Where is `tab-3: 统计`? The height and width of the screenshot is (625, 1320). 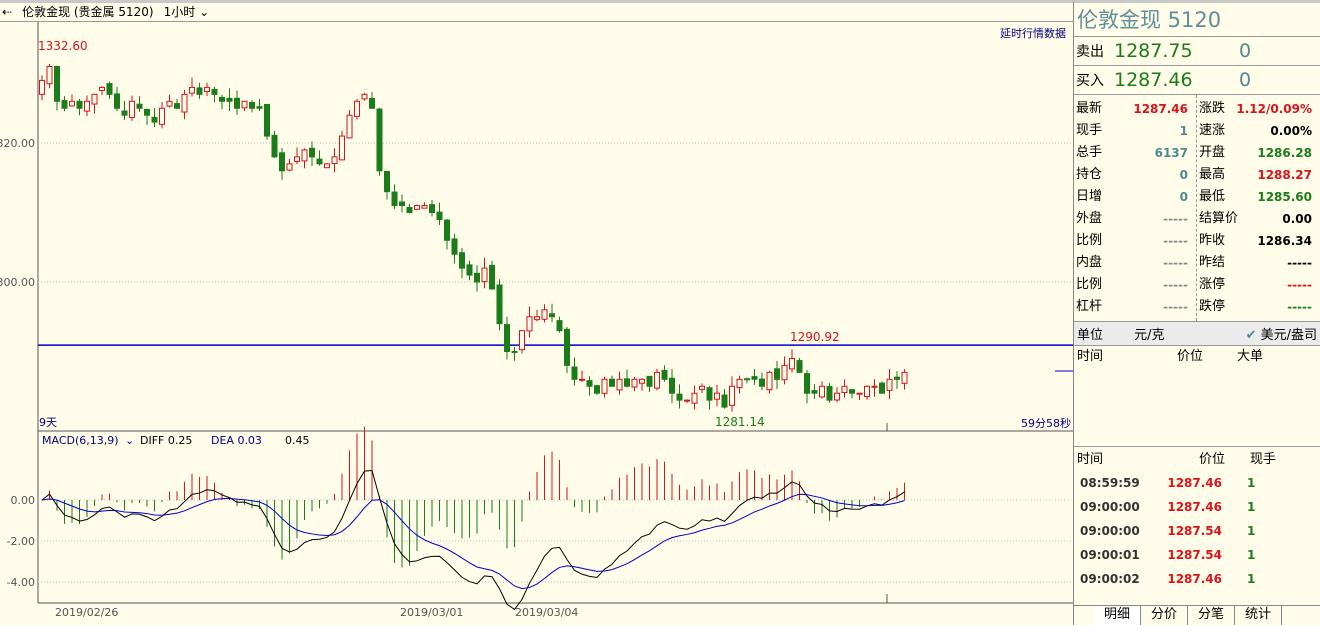
tab-3: 统计 is located at coordinates (1259, 615).